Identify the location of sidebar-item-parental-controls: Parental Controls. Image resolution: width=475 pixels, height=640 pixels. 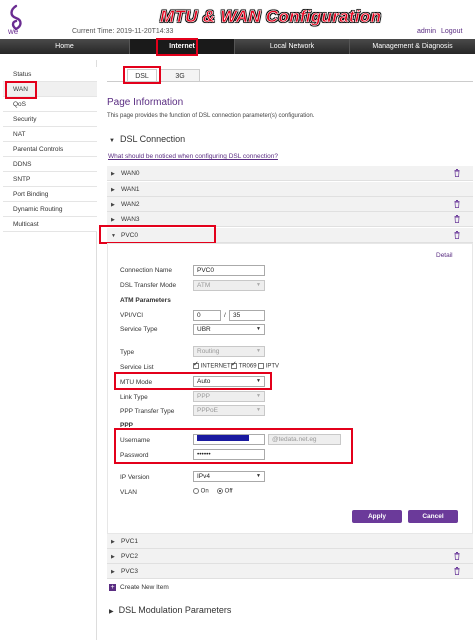
(50, 149).